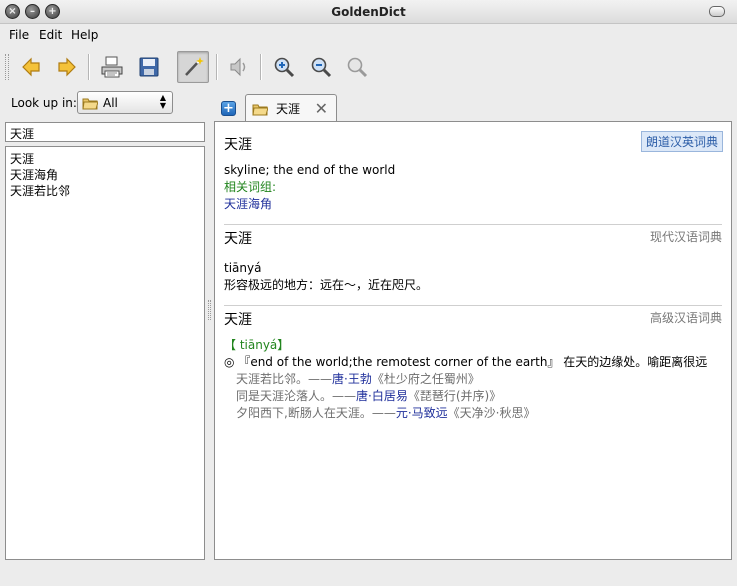 The image size is (737, 586). I want to click on pronounce-button, so click(239, 67).